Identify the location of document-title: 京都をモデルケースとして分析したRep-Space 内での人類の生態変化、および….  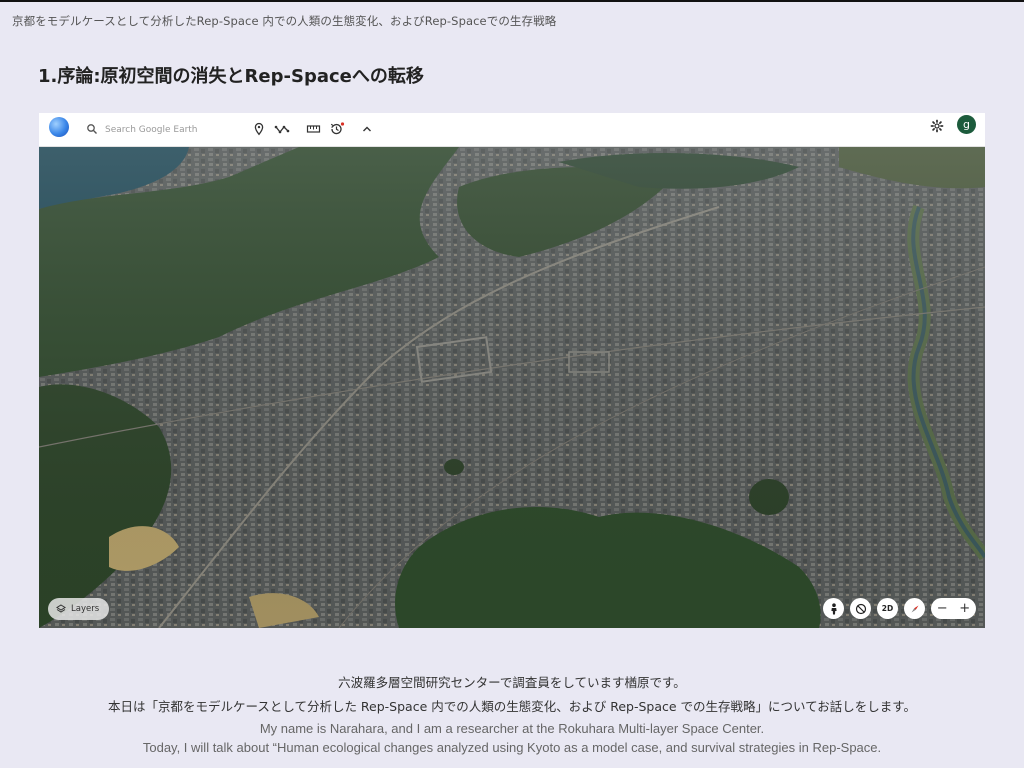
(284, 21).